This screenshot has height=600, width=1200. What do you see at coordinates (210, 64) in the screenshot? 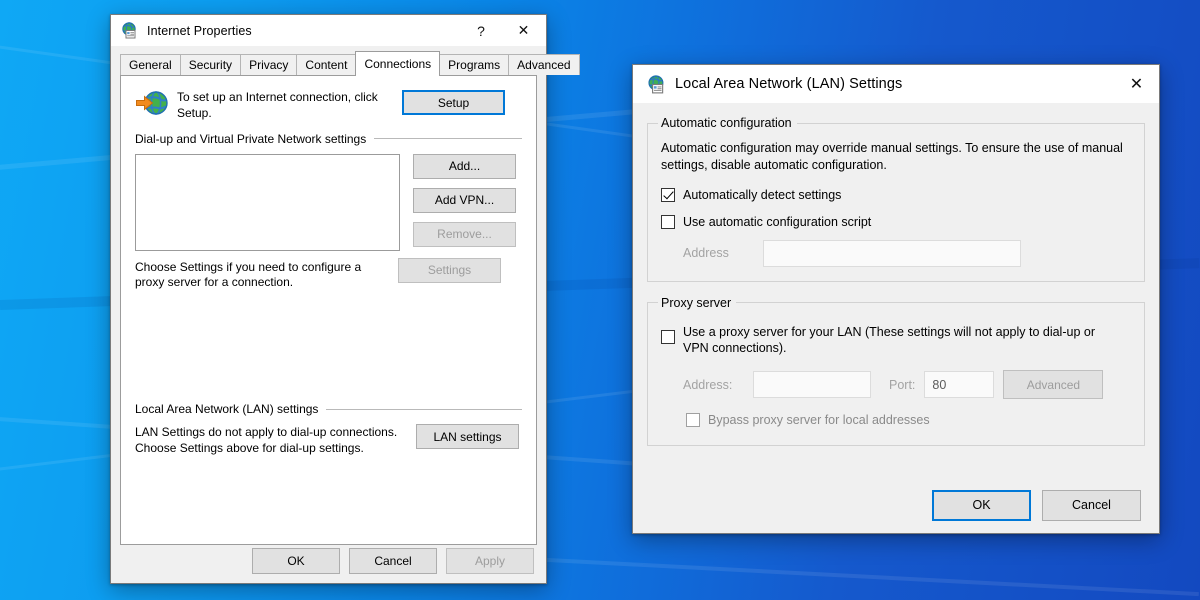
I see `tab-security: Security` at bounding box center [210, 64].